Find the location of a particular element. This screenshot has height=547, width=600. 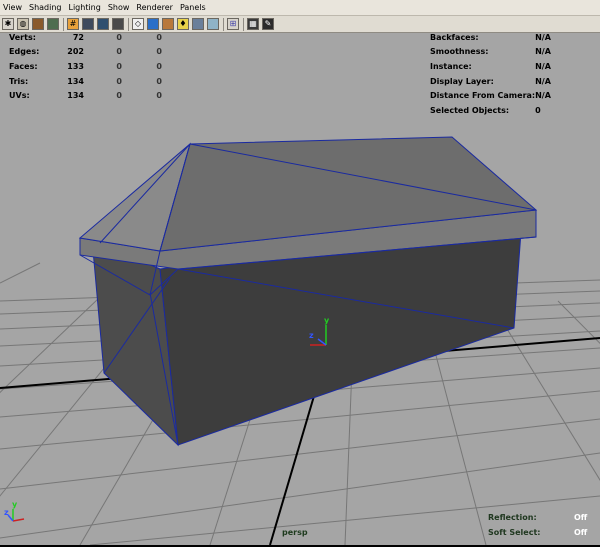

menu-renderer: Renderer is located at coordinates (155, 7).